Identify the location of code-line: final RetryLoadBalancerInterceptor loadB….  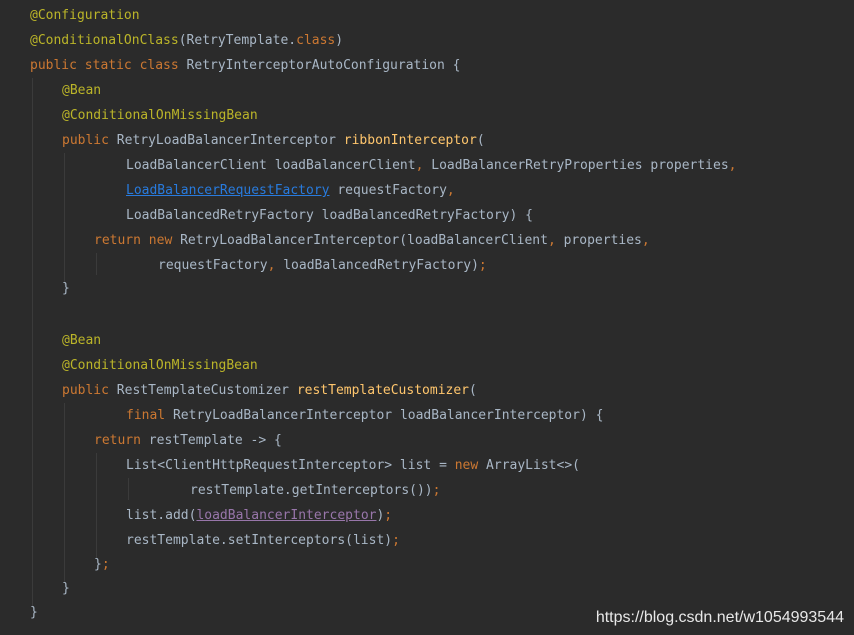
(364, 415).